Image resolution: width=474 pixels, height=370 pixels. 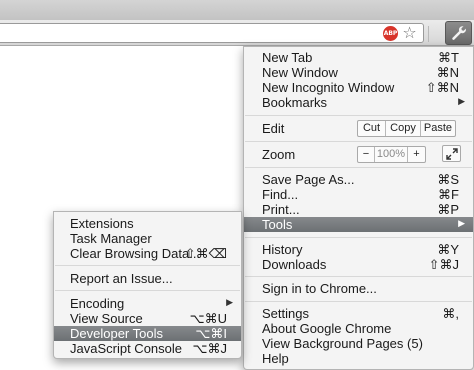 I want to click on tab-strip, so click(x=237, y=10).